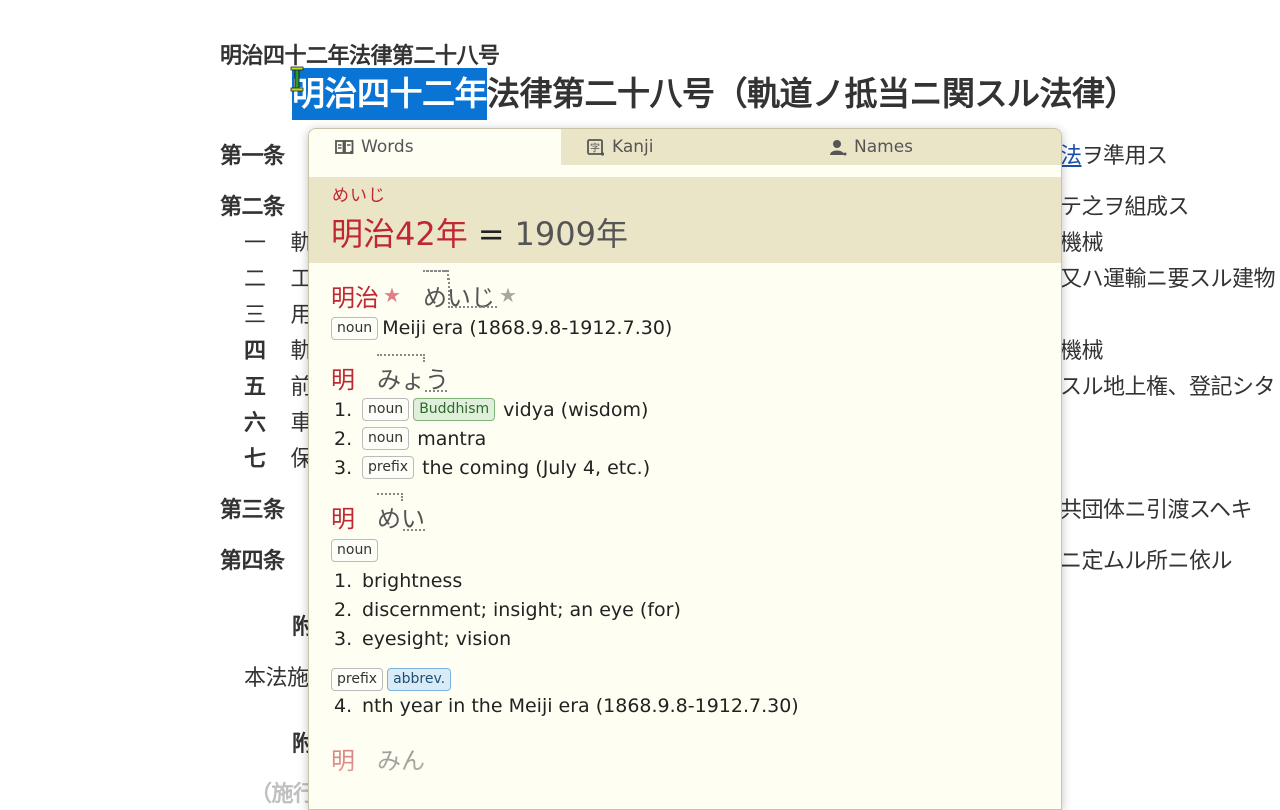 This screenshot has width=1280, height=810. Describe the element at coordinates (691, 755) in the screenshot. I see `word-entry: 明 みん` at that location.